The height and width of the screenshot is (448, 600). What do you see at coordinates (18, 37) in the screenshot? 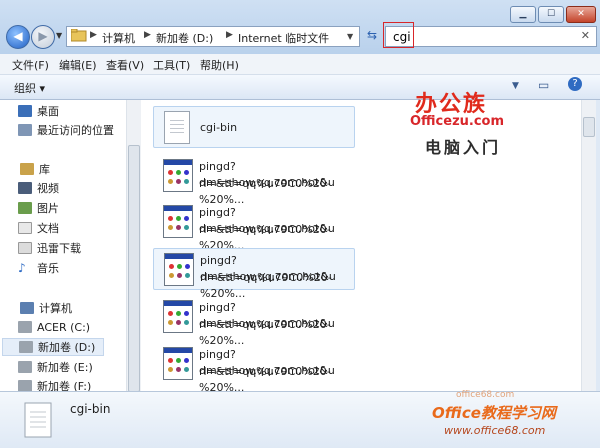
I see `back-button: ◀` at bounding box center [18, 37].